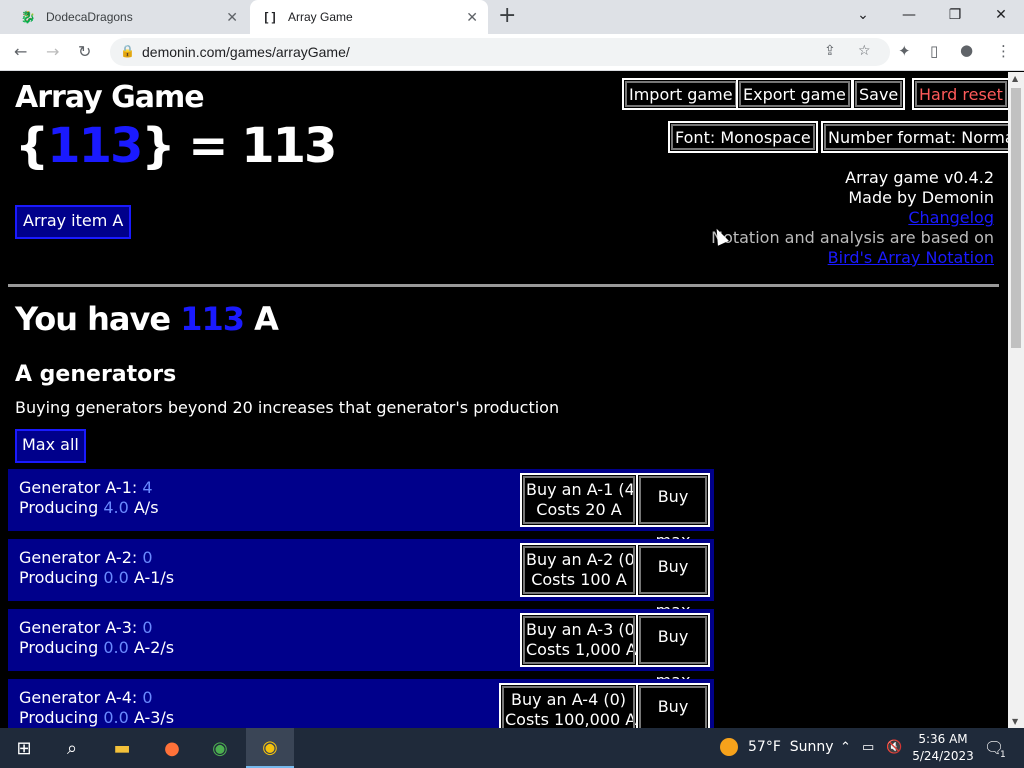 This screenshot has width=1024, height=768. I want to click on author-text: Made by Demonin, so click(921, 197).